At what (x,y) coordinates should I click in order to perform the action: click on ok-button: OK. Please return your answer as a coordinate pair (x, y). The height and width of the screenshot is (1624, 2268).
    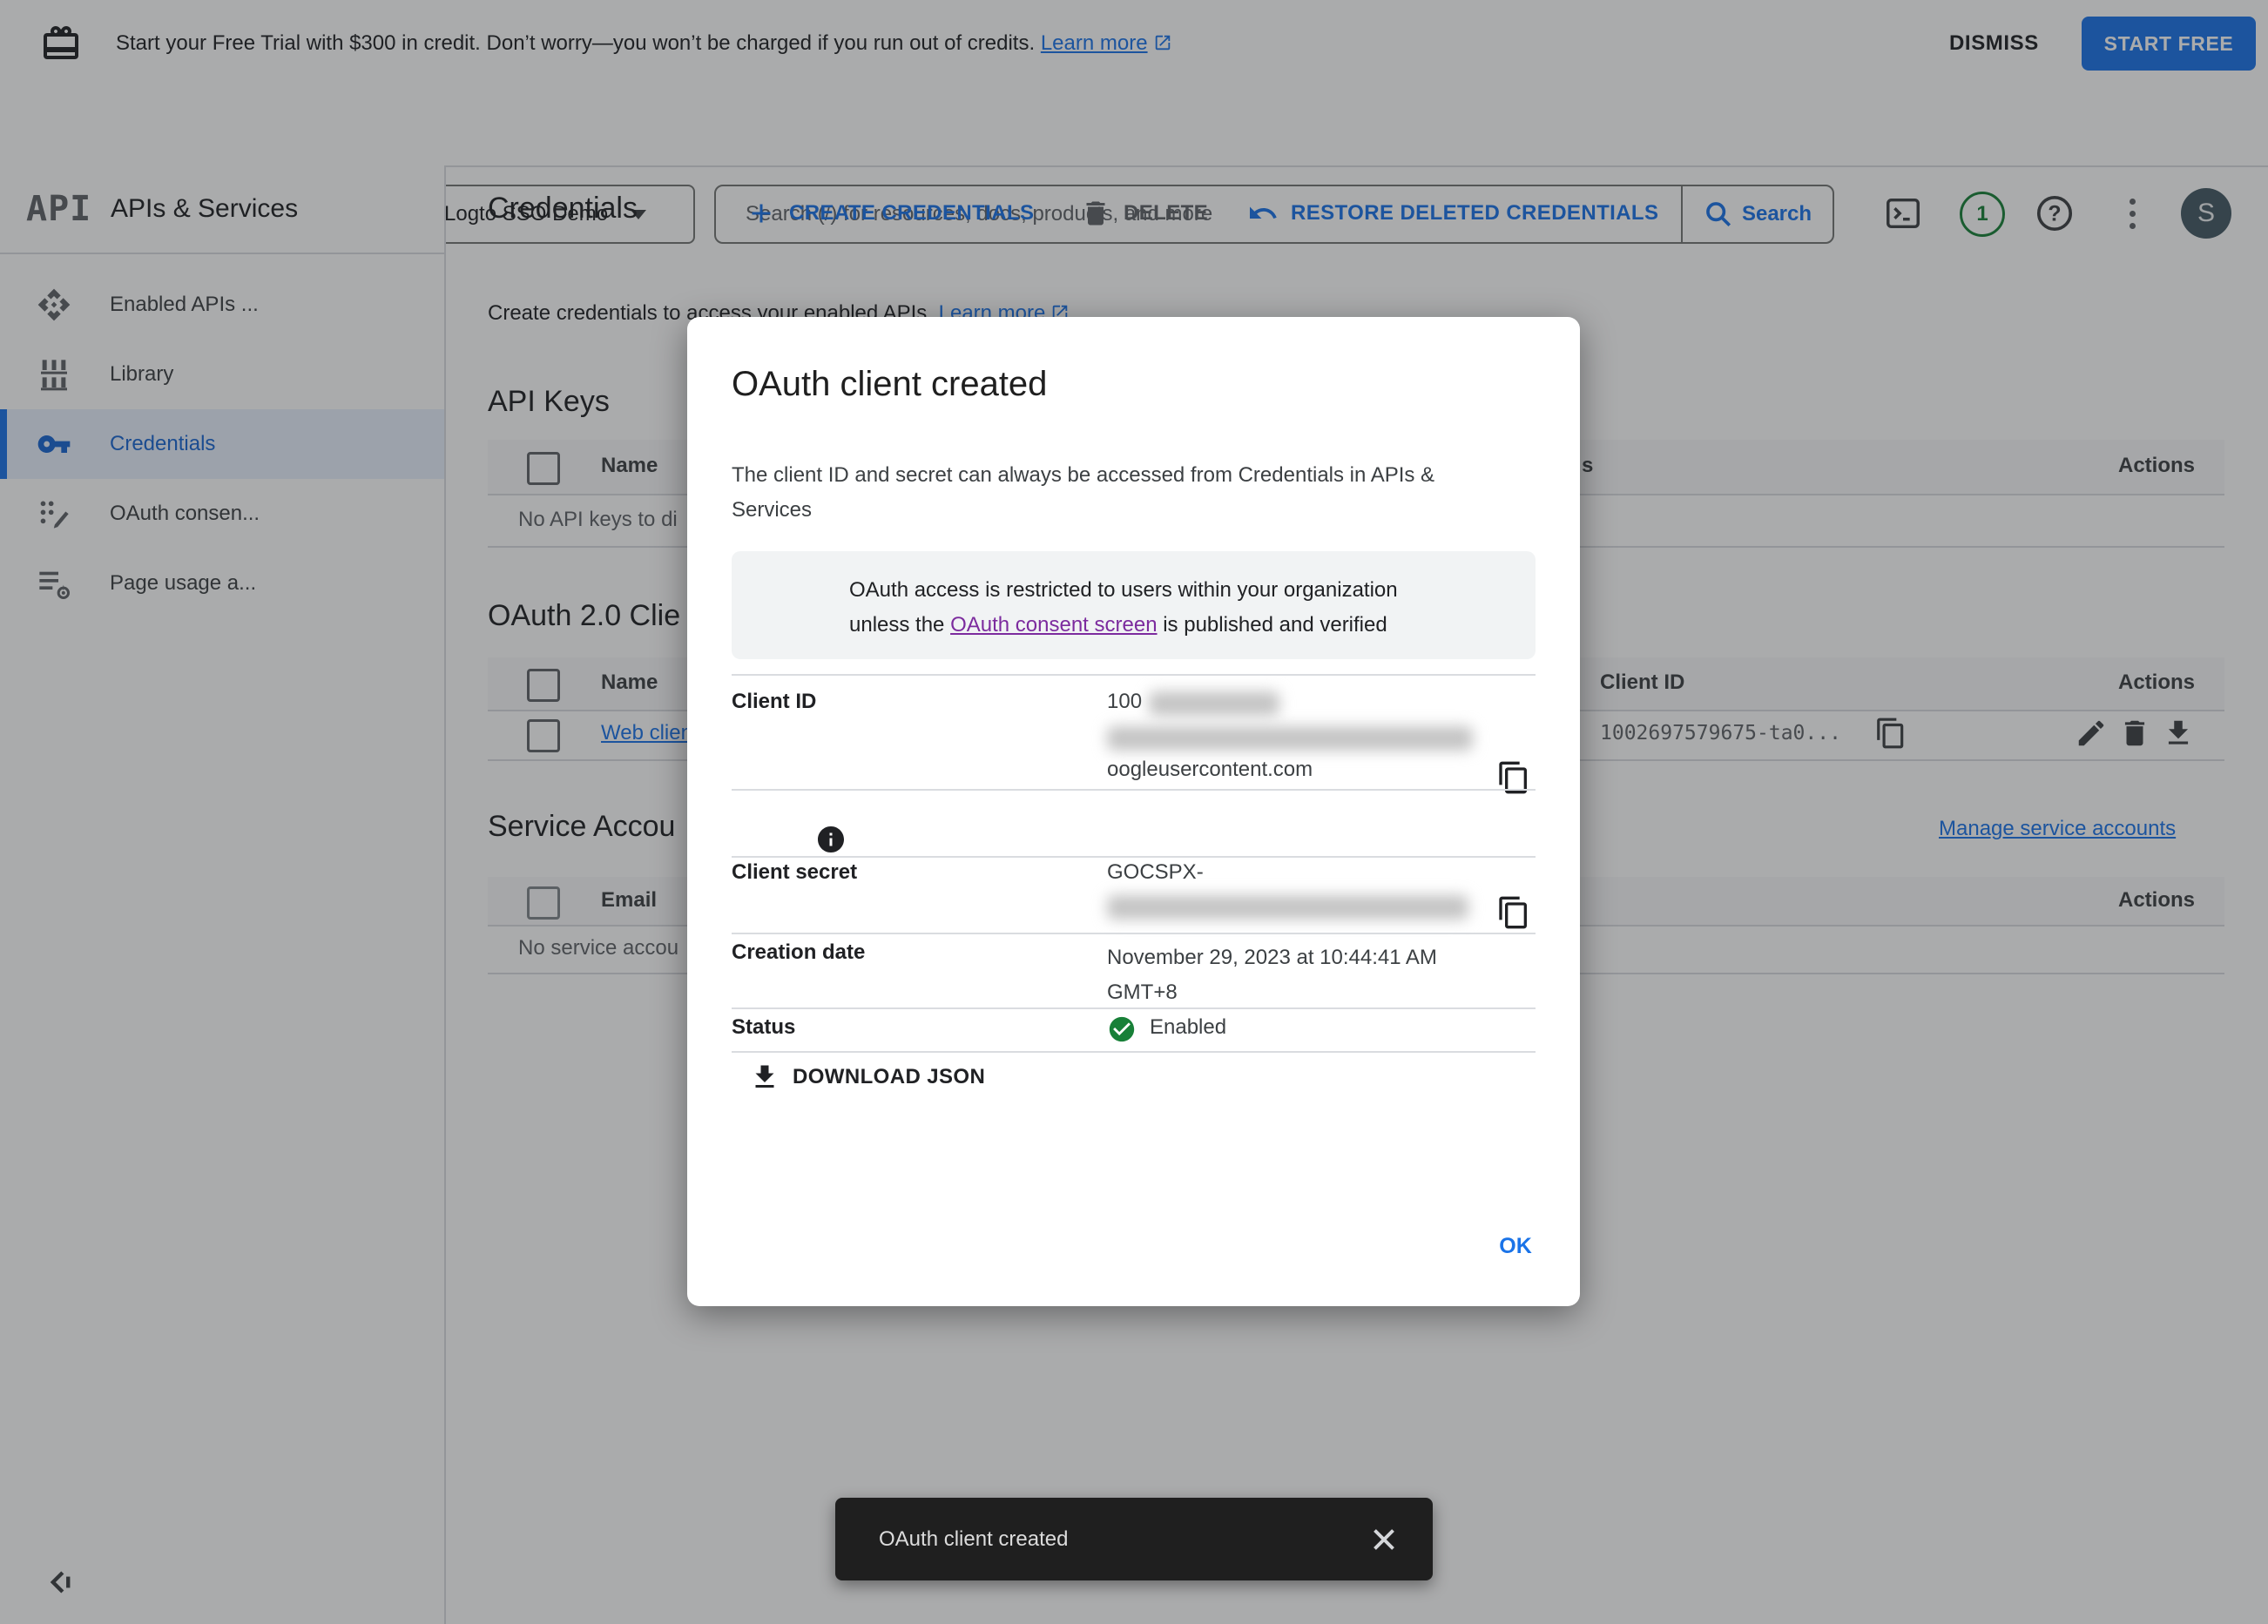
    Looking at the image, I should click on (1515, 1246).